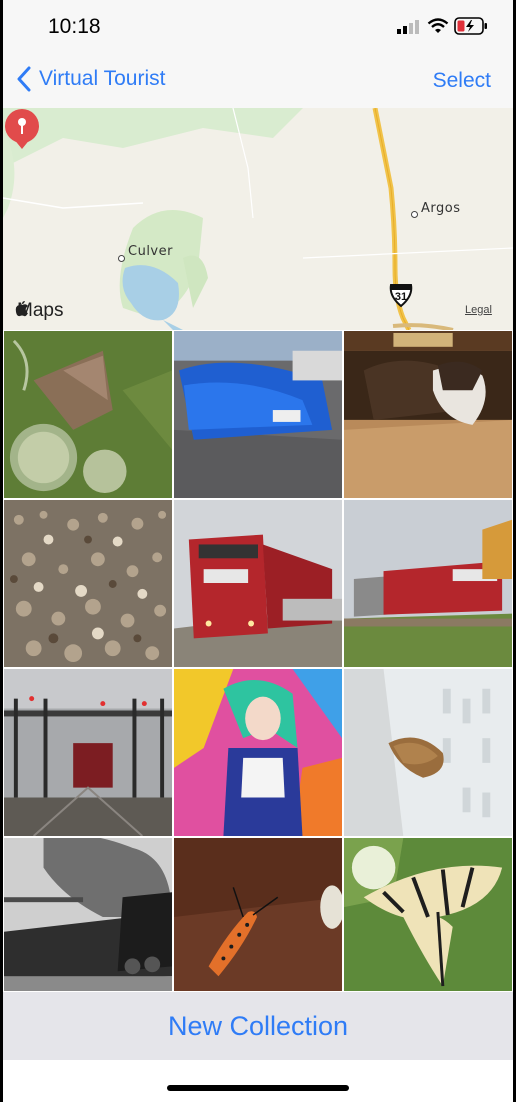  I want to click on navigation-bar: Virtual Tourist Select, so click(258, 80).